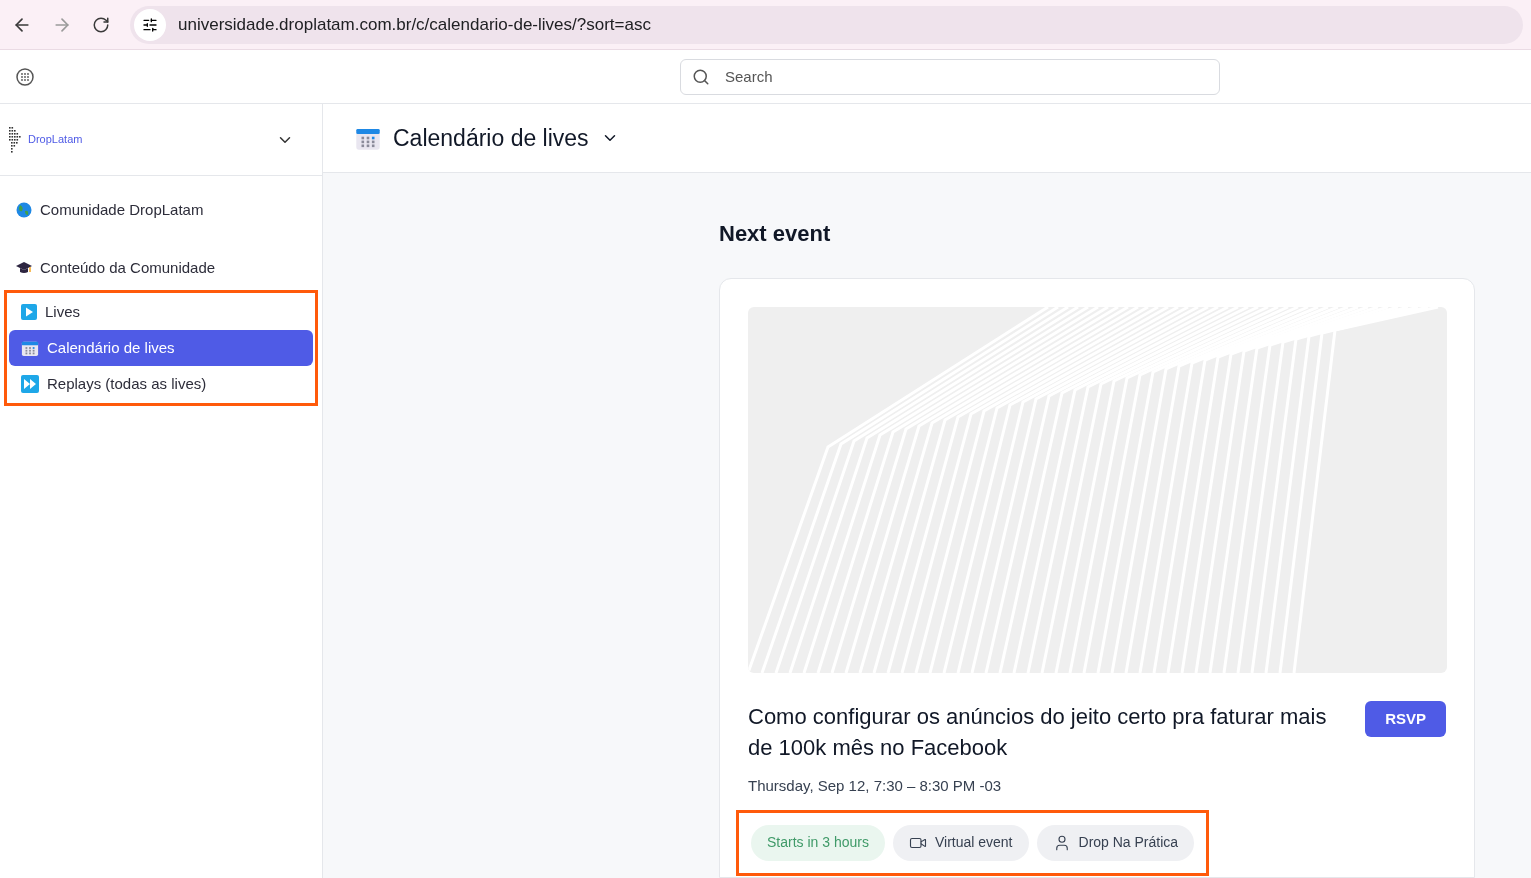 The image size is (1531, 878). What do you see at coordinates (701, 76) in the screenshot?
I see `search-icon` at bounding box center [701, 76].